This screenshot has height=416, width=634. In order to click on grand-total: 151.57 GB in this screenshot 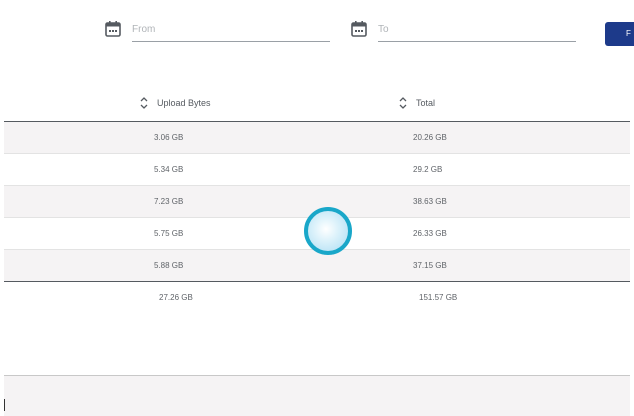, I will do `click(438, 297)`.